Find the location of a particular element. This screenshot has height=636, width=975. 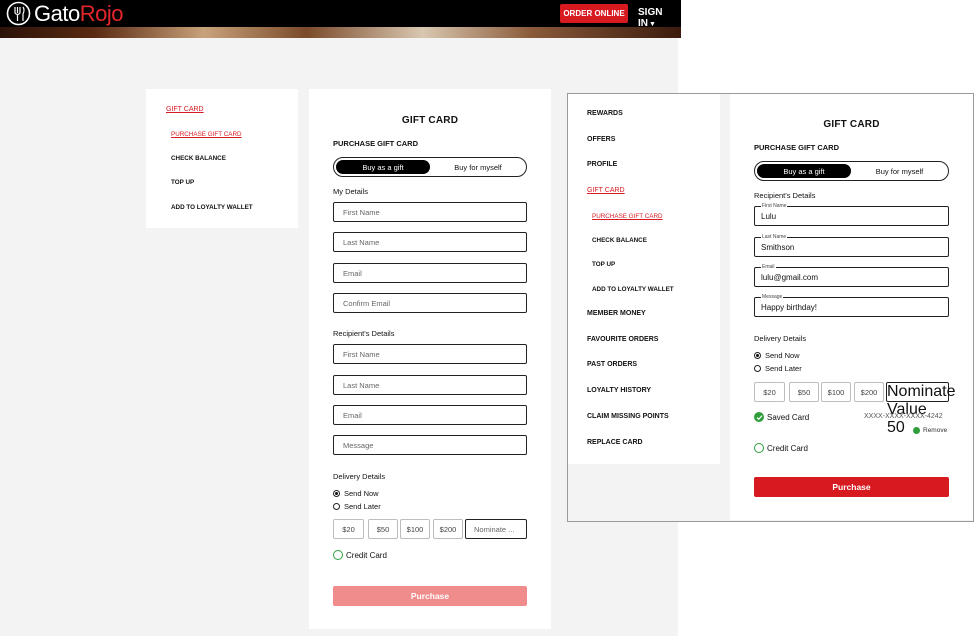

my-details-label: My Details is located at coordinates (351, 191).